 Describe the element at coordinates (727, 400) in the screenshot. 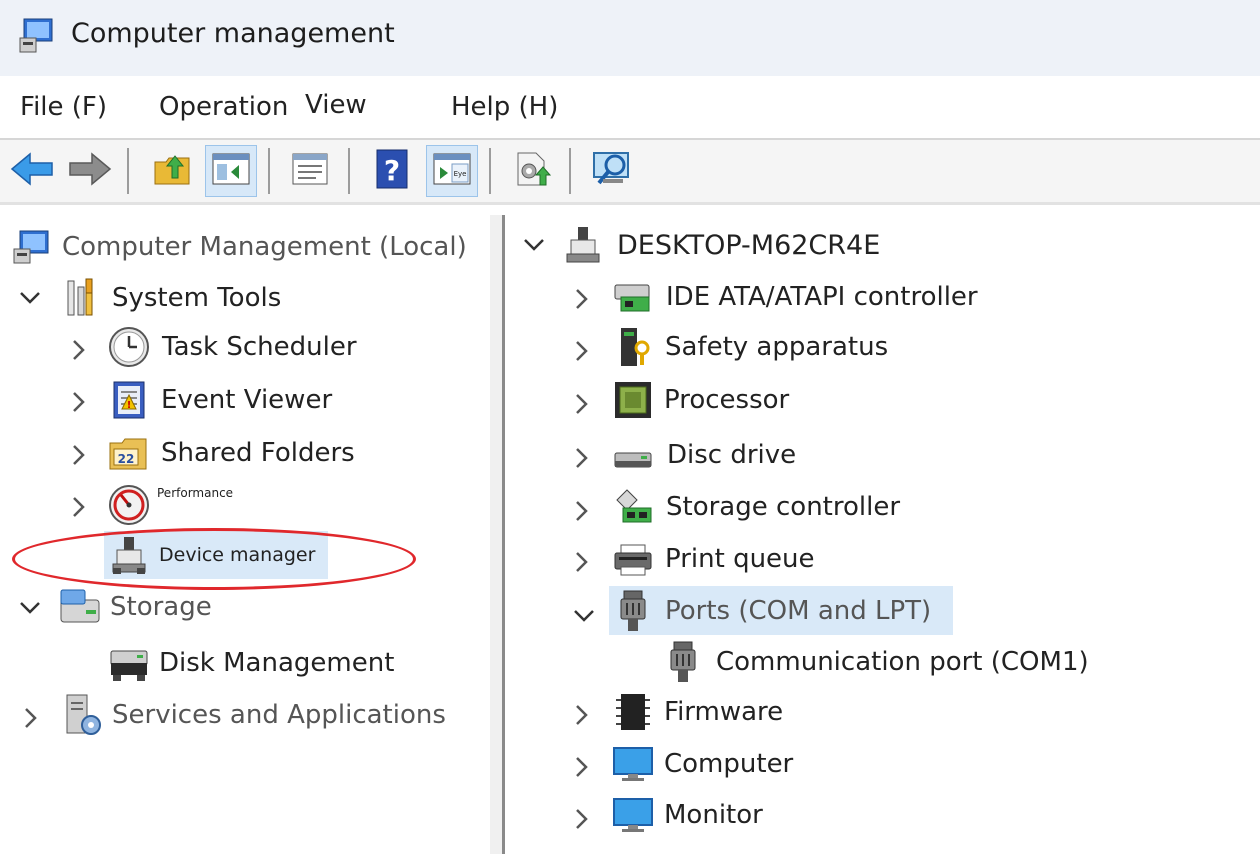

I see `device-label: Processor` at that location.